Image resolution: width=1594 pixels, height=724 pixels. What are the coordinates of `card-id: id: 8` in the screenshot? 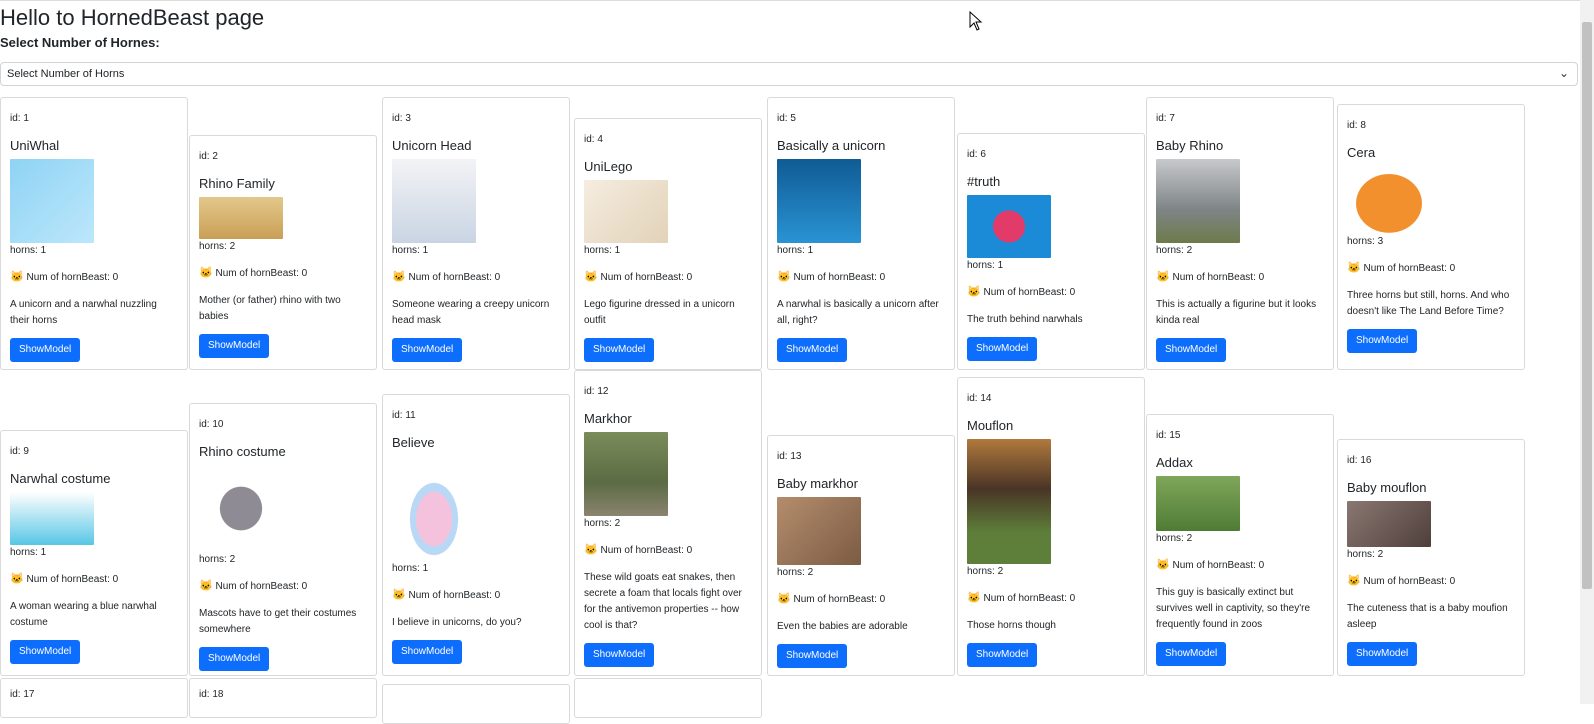 It's located at (1356, 125).